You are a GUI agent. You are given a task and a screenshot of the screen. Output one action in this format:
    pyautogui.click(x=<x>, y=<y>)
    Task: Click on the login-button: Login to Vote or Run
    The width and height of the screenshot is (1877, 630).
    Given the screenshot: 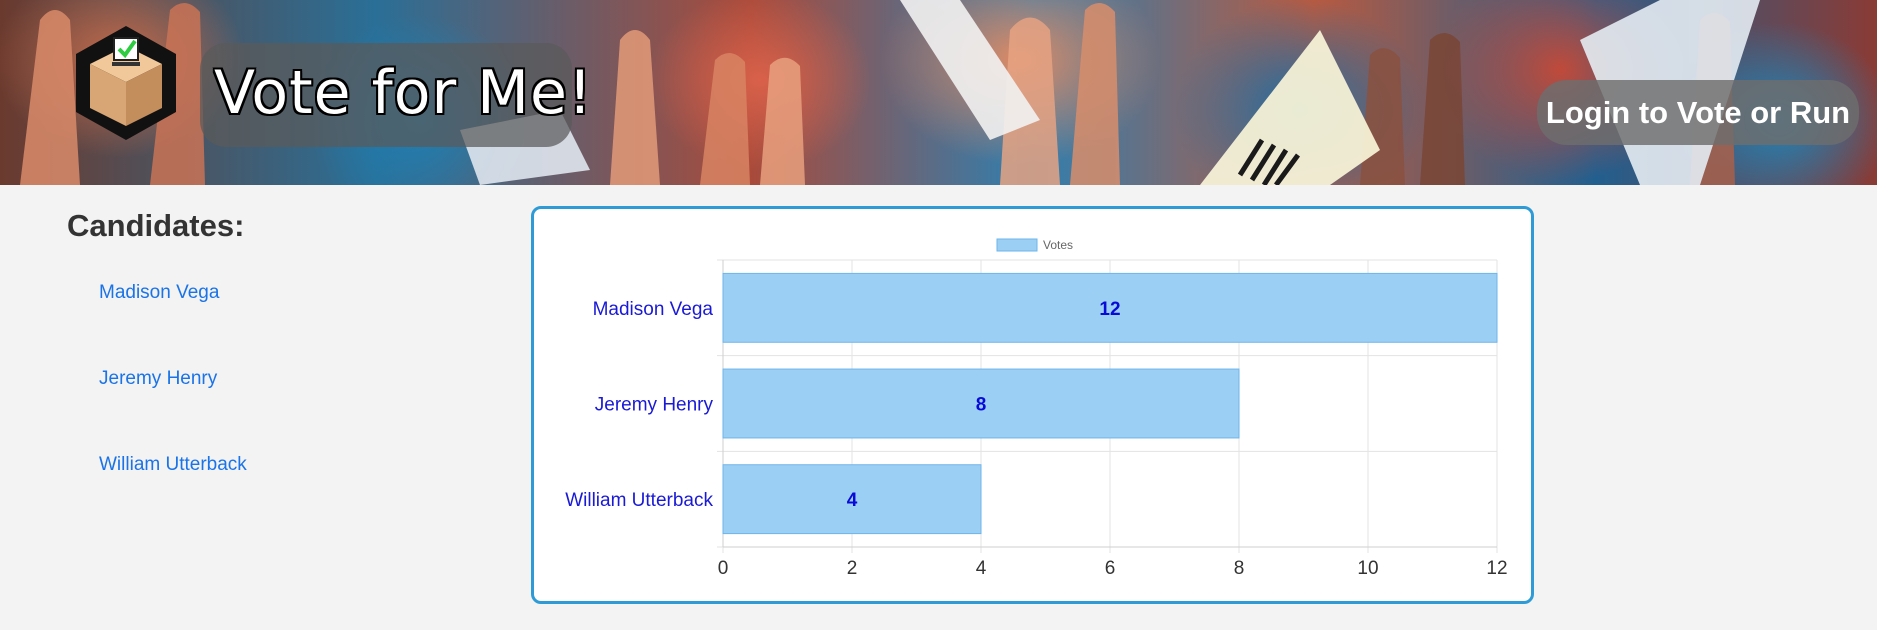 What is the action you would take?
    pyautogui.click(x=1698, y=112)
    